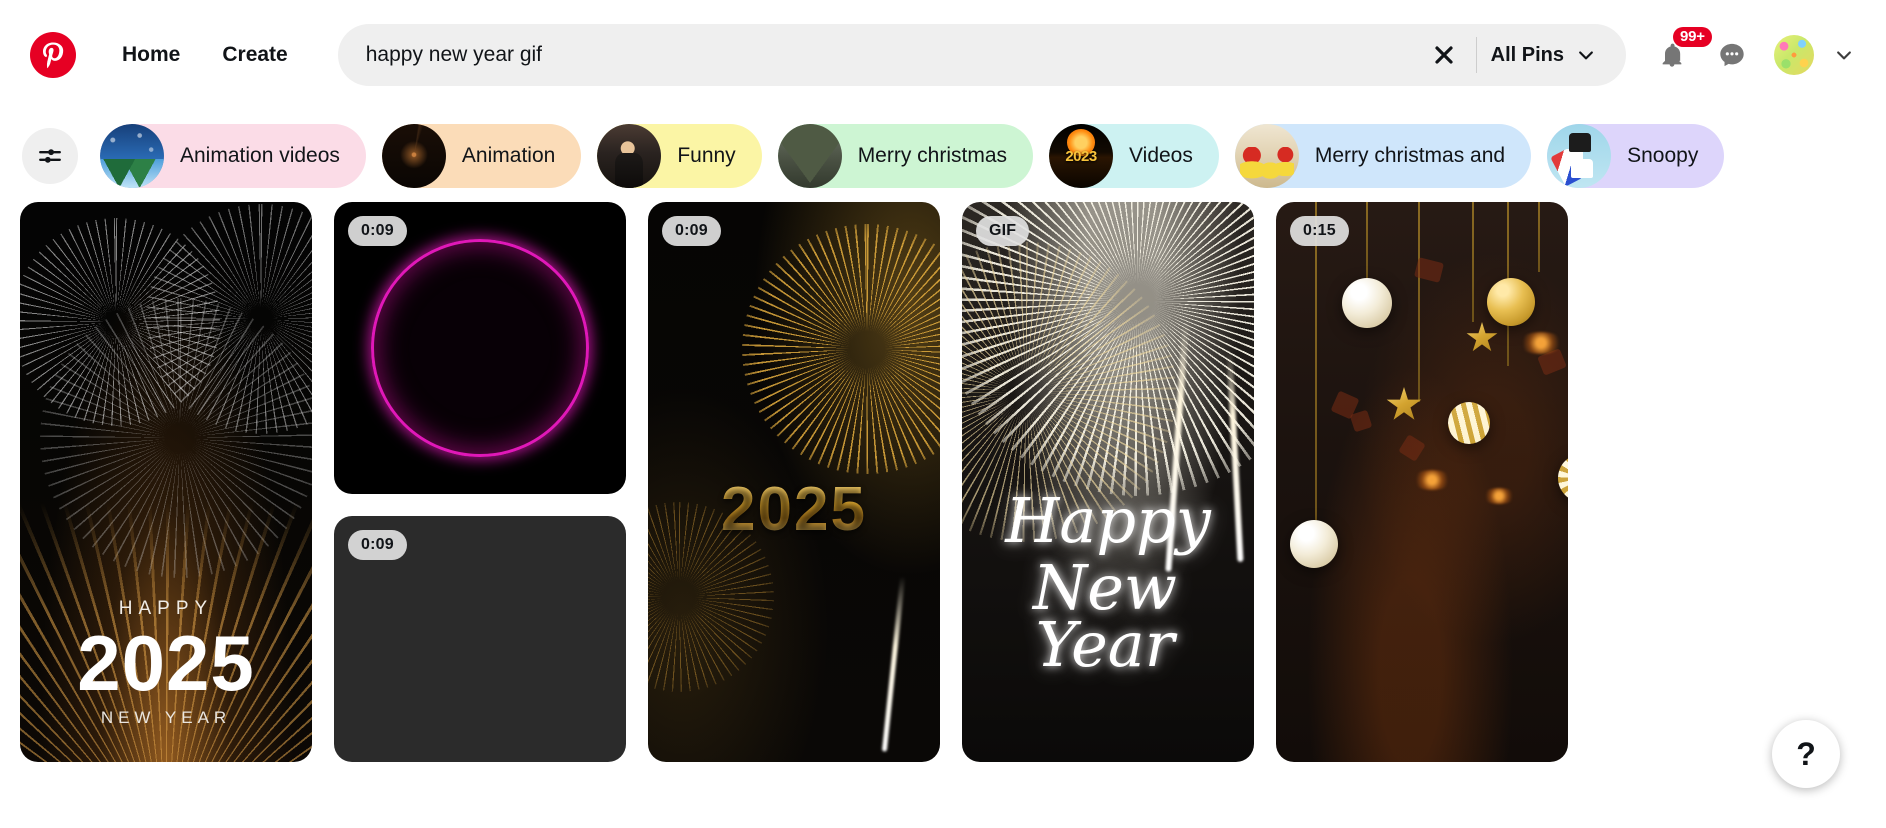  I want to click on grid-column: 0:09 2025, so click(794, 482).